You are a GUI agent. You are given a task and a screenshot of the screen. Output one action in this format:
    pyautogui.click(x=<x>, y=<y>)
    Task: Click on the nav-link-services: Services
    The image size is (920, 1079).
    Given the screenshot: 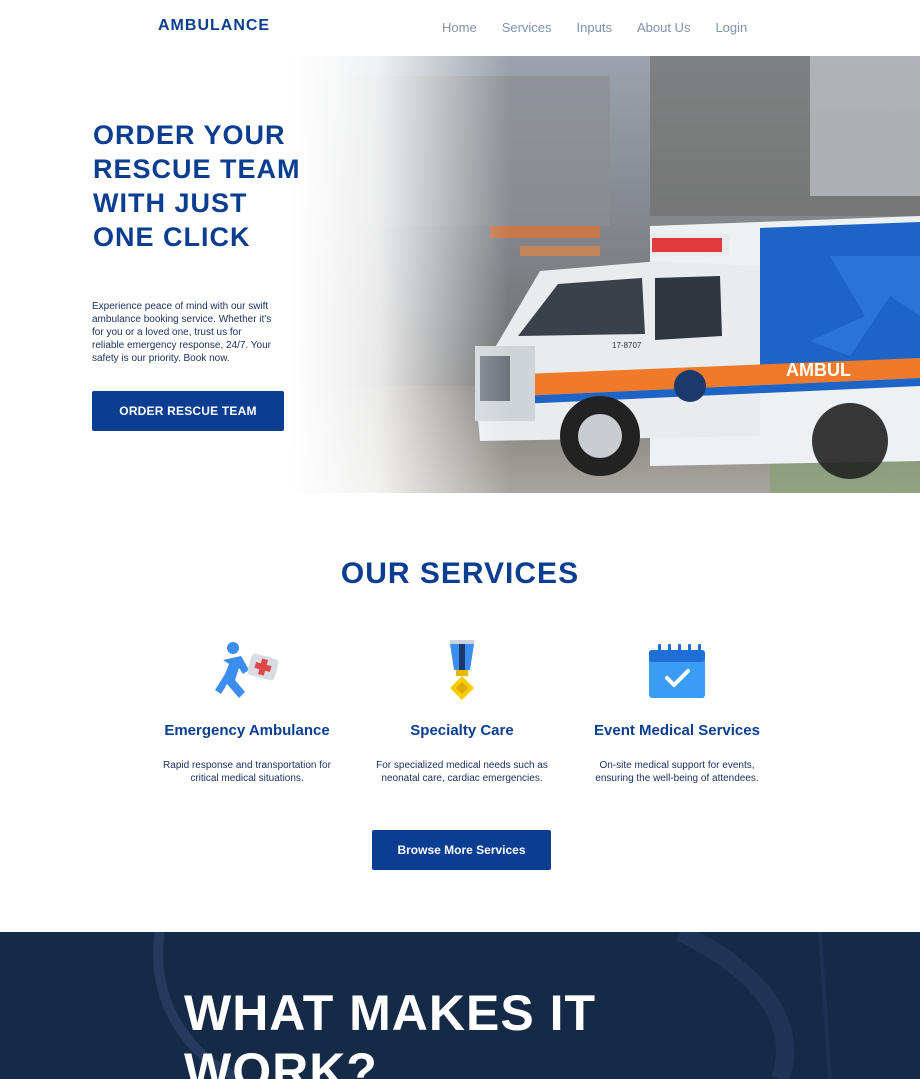 What is the action you would take?
    pyautogui.click(x=527, y=27)
    